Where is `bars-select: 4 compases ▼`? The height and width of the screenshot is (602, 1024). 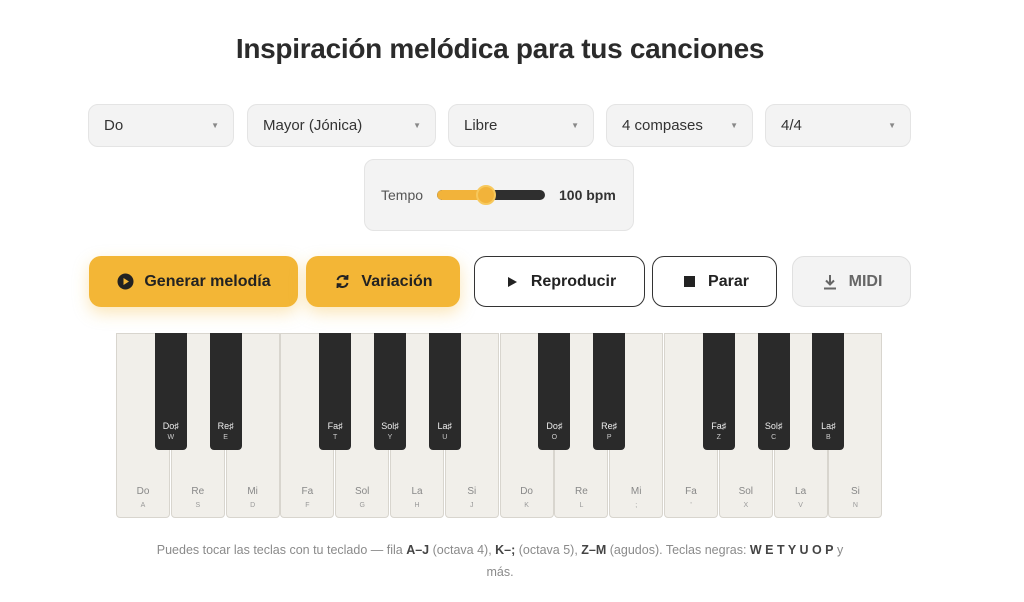
bars-select: 4 compases ▼ is located at coordinates (679, 125).